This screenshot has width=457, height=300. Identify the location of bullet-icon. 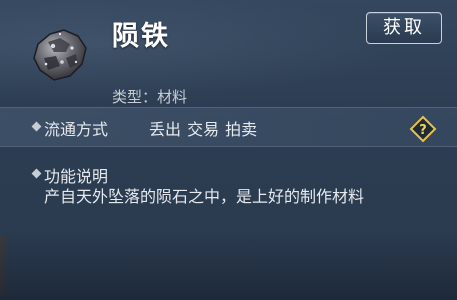
(36, 173).